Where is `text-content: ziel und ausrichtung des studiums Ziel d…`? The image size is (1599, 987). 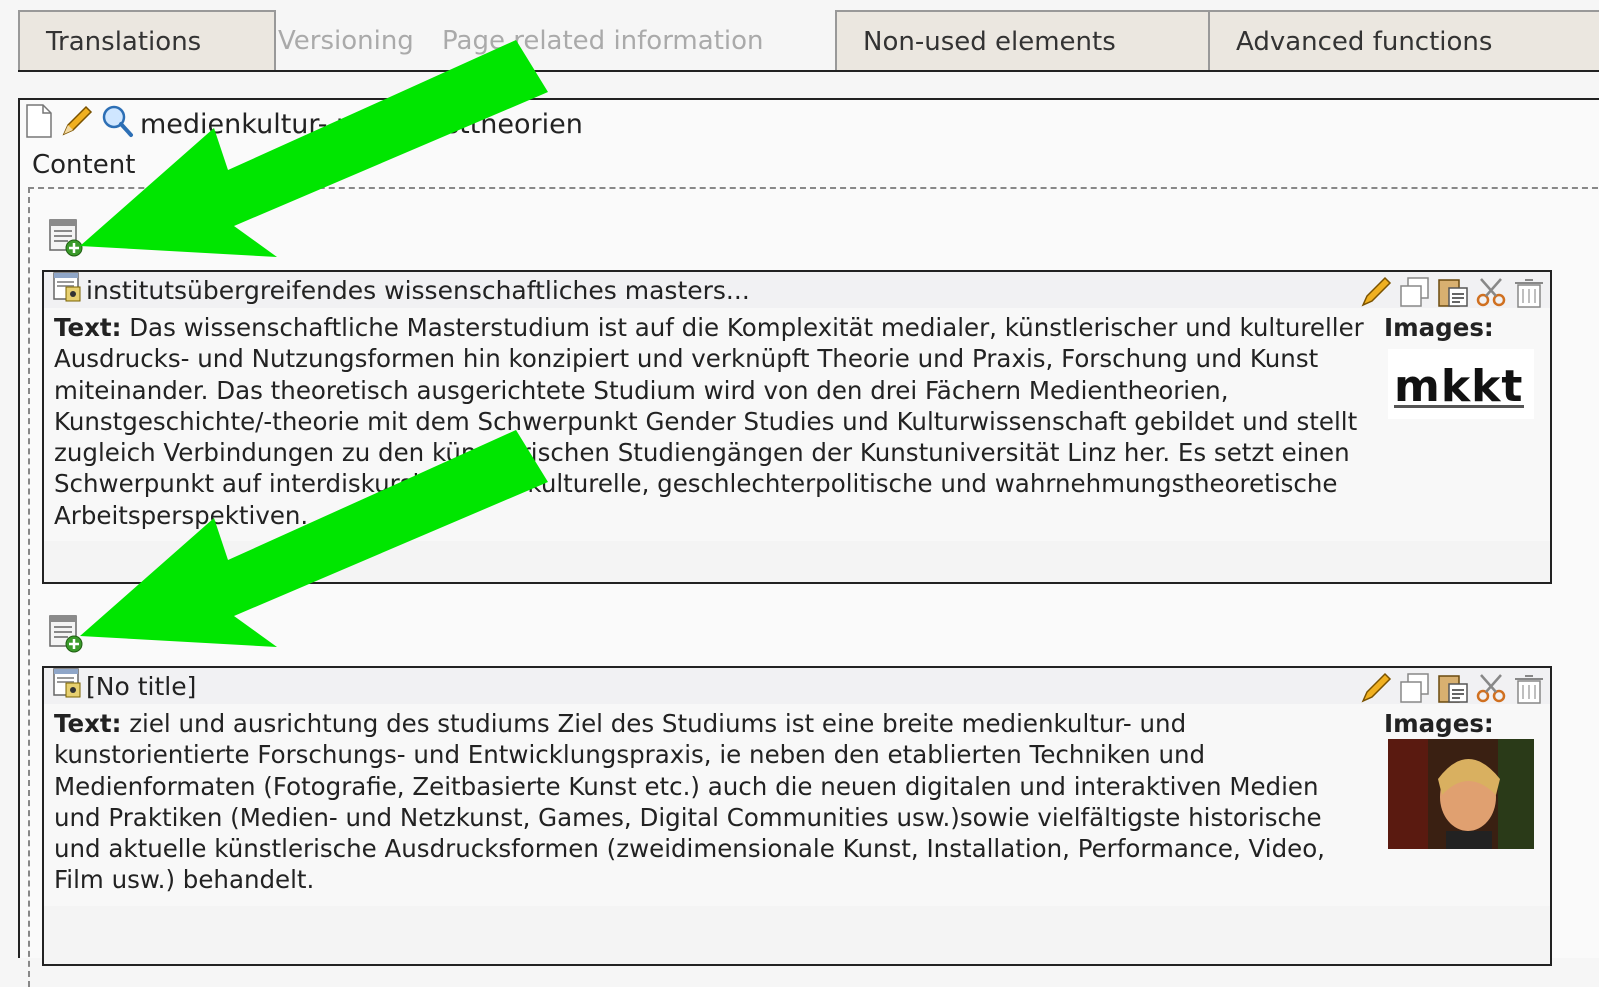
text-content: ziel und ausrichtung des studiums Ziel d… is located at coordinates (689, 802).